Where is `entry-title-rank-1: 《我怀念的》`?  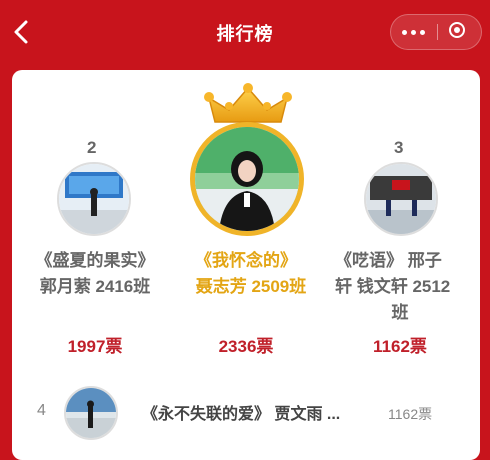 entry-title-rank-1: 《我怀念的》 is located at coordinates (246, 260).